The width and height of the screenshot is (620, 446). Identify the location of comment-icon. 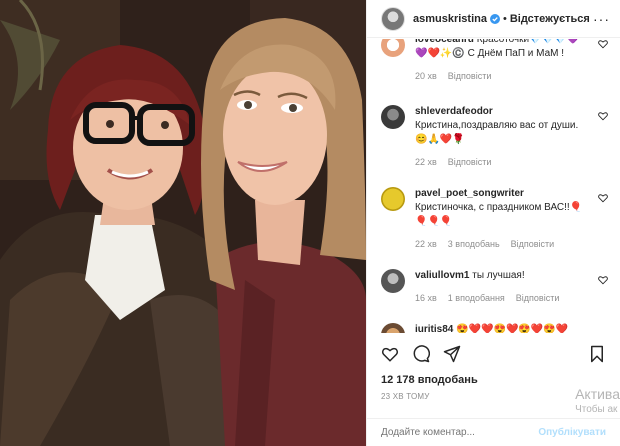
(421, 354).